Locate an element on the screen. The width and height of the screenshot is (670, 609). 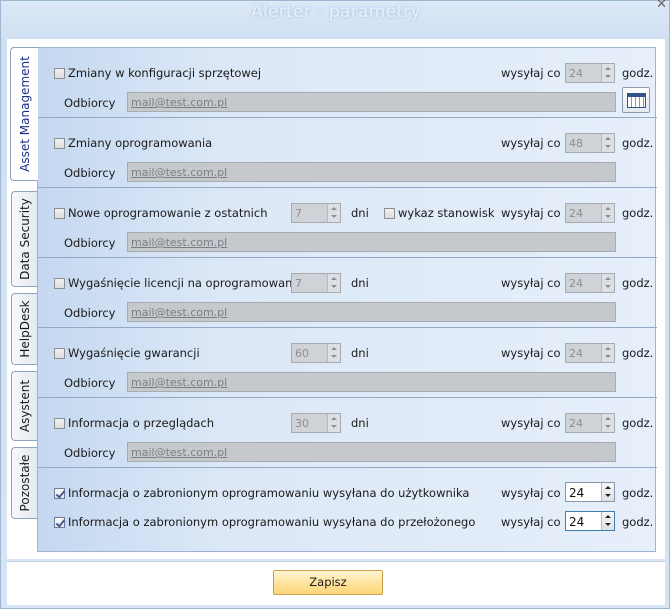
tab-pozostale: Pozostałe is located at coordinates (24, 483).